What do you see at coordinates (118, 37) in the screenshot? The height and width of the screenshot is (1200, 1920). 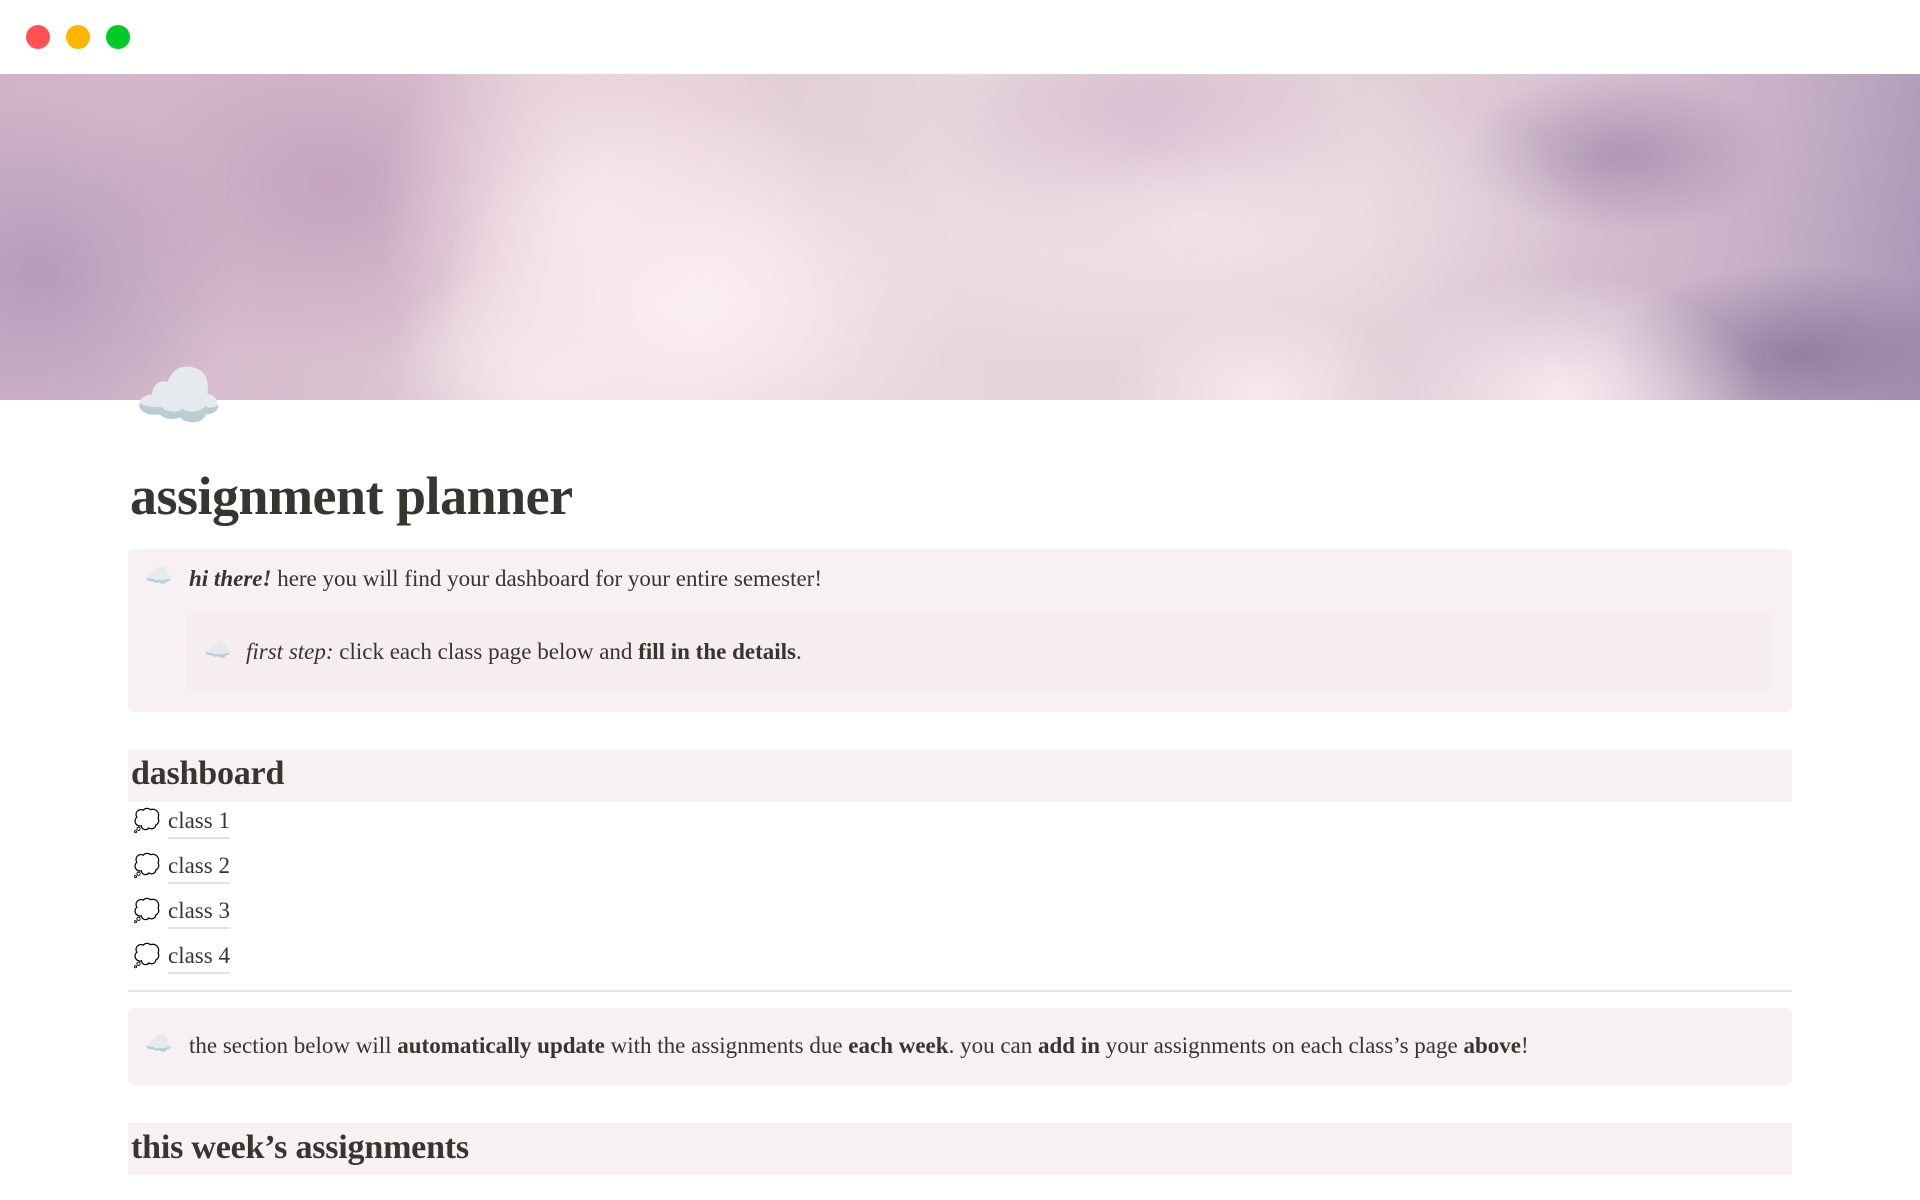 I see `zoom-window-button` at bounding box center [118, 37].